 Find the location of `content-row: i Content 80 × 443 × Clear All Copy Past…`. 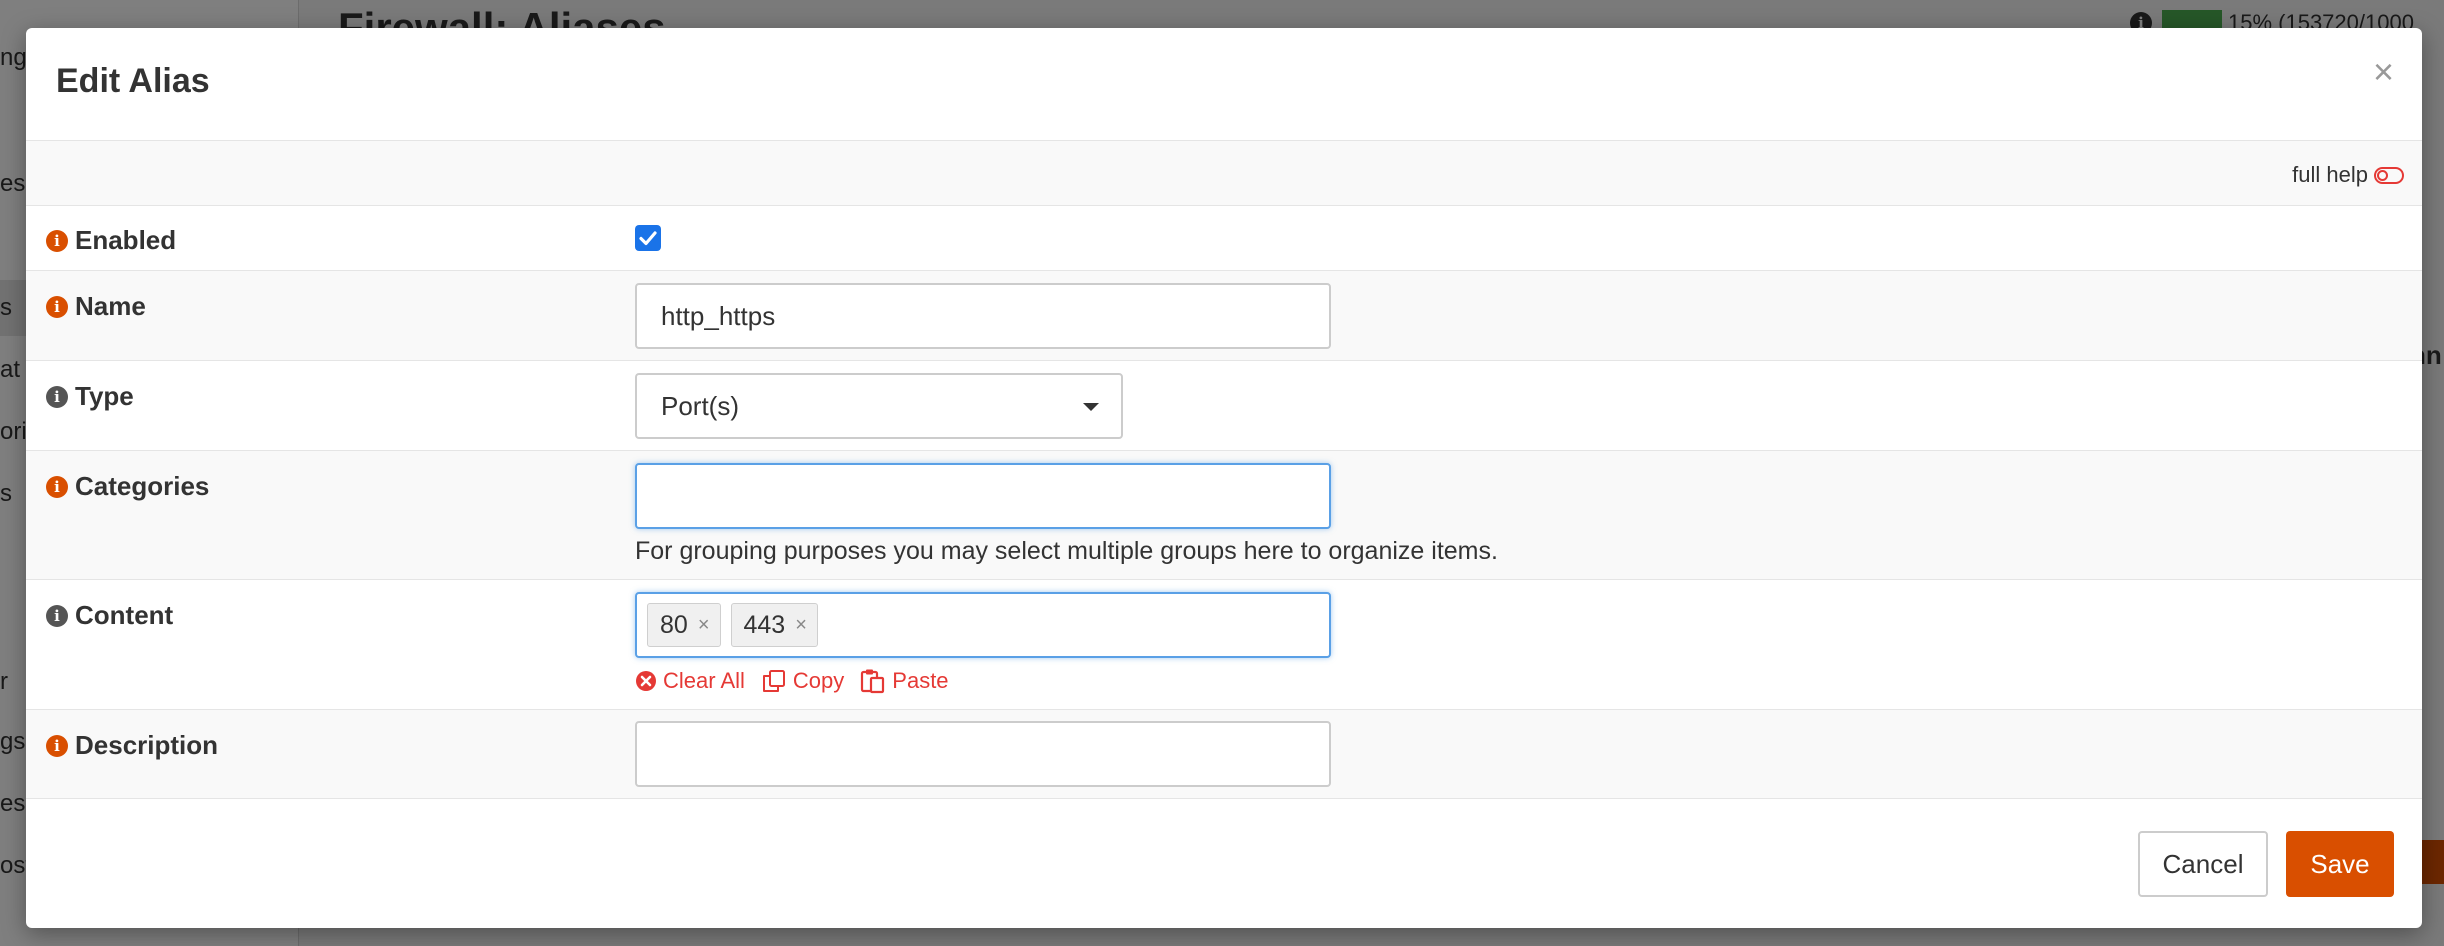

content-row: i Content 80 × 443 × Clear All Copy Past… is located at coordinates (1224, 645).